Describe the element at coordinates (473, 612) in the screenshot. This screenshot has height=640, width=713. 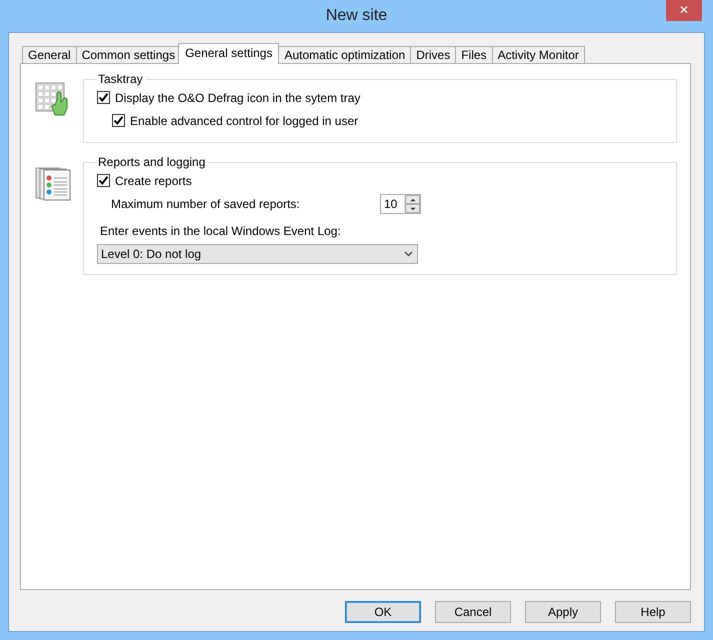
I see `dialog-button: Cancel` at that location.